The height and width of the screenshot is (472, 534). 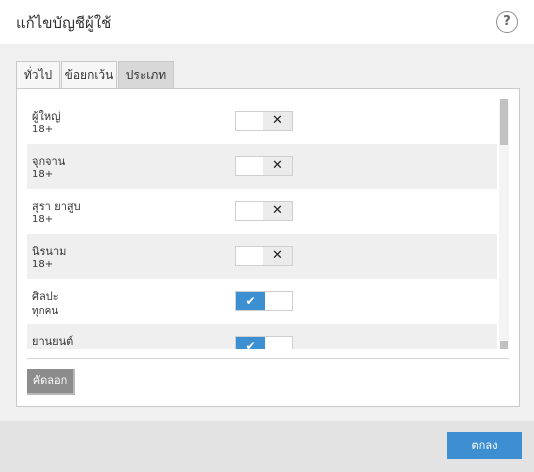 I want to click on scrollbar-thumb, so click(x=504, y=122).